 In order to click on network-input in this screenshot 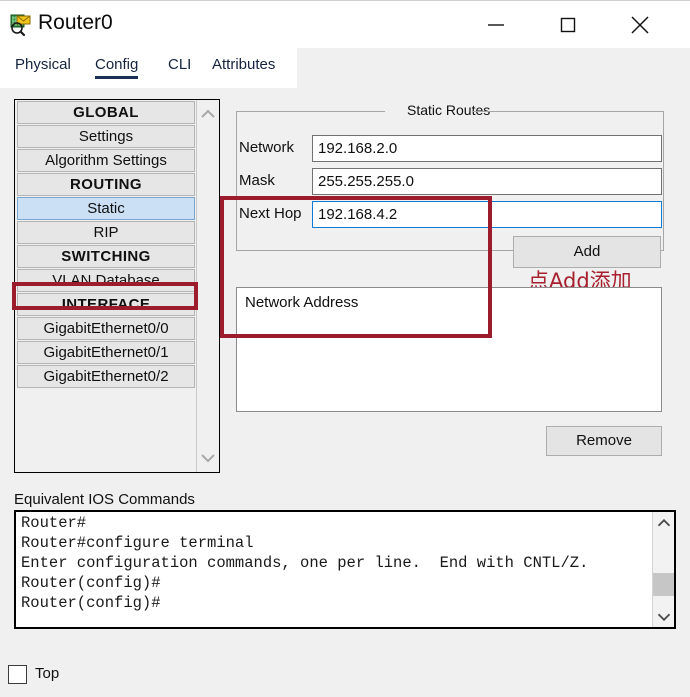, I will do `click(487, 148)`.